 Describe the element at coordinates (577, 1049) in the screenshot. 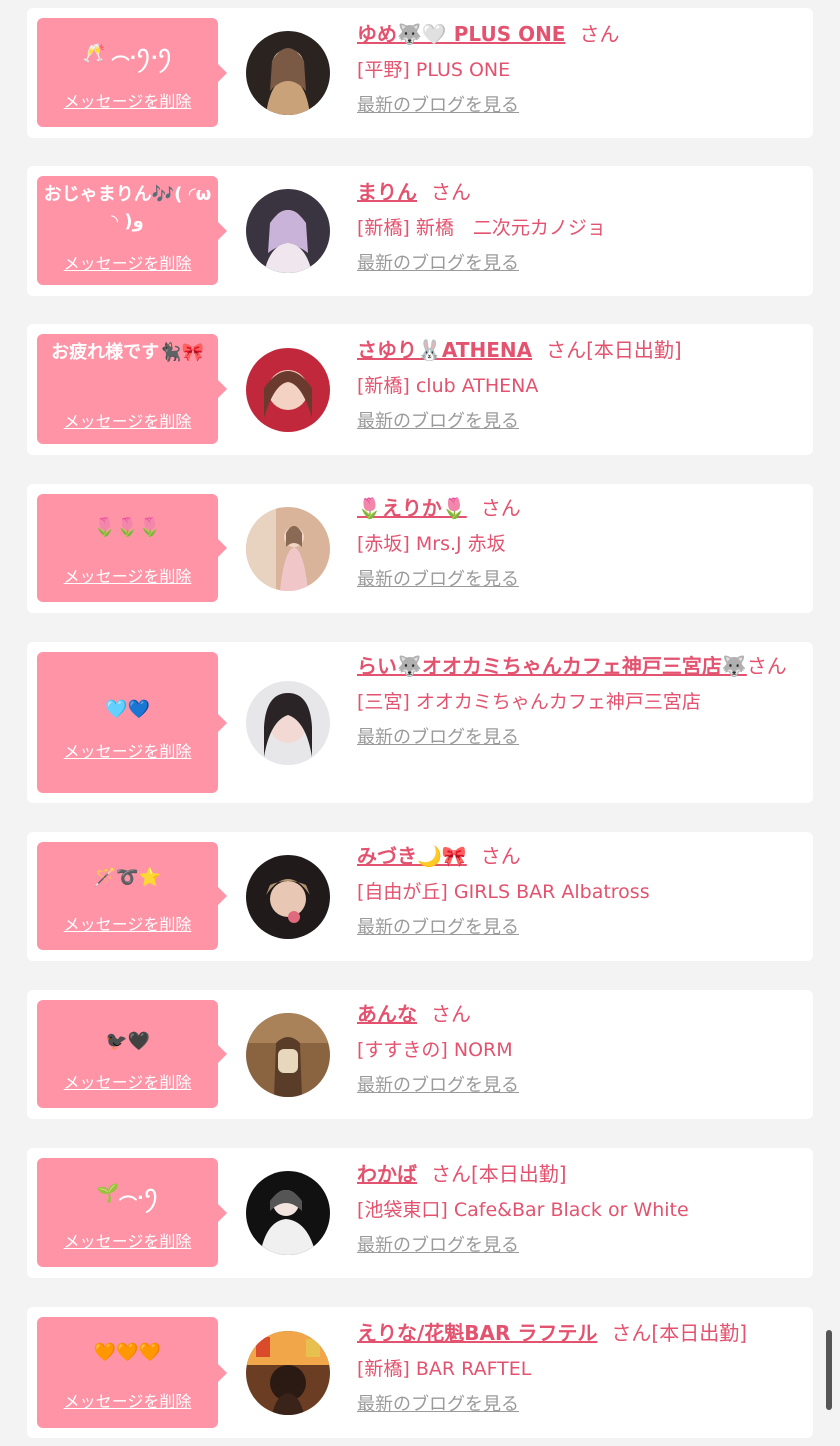

I see `host-info: あんな さん [すすきの] NORM 最新のブログを見る` at that location.